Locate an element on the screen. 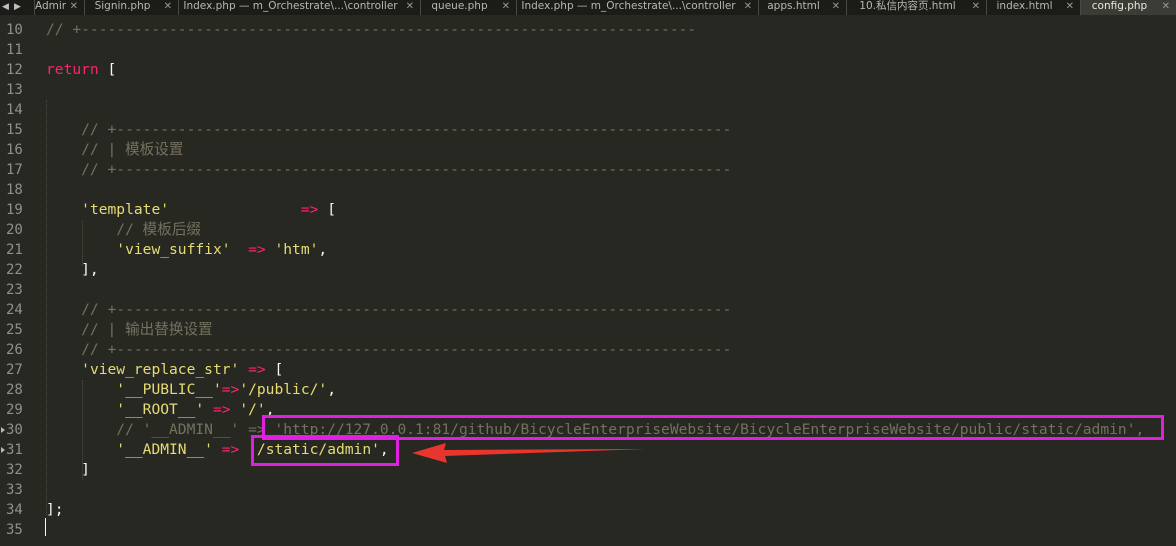  tab-1: Admin ✕ is located at coordinates (59, 7).